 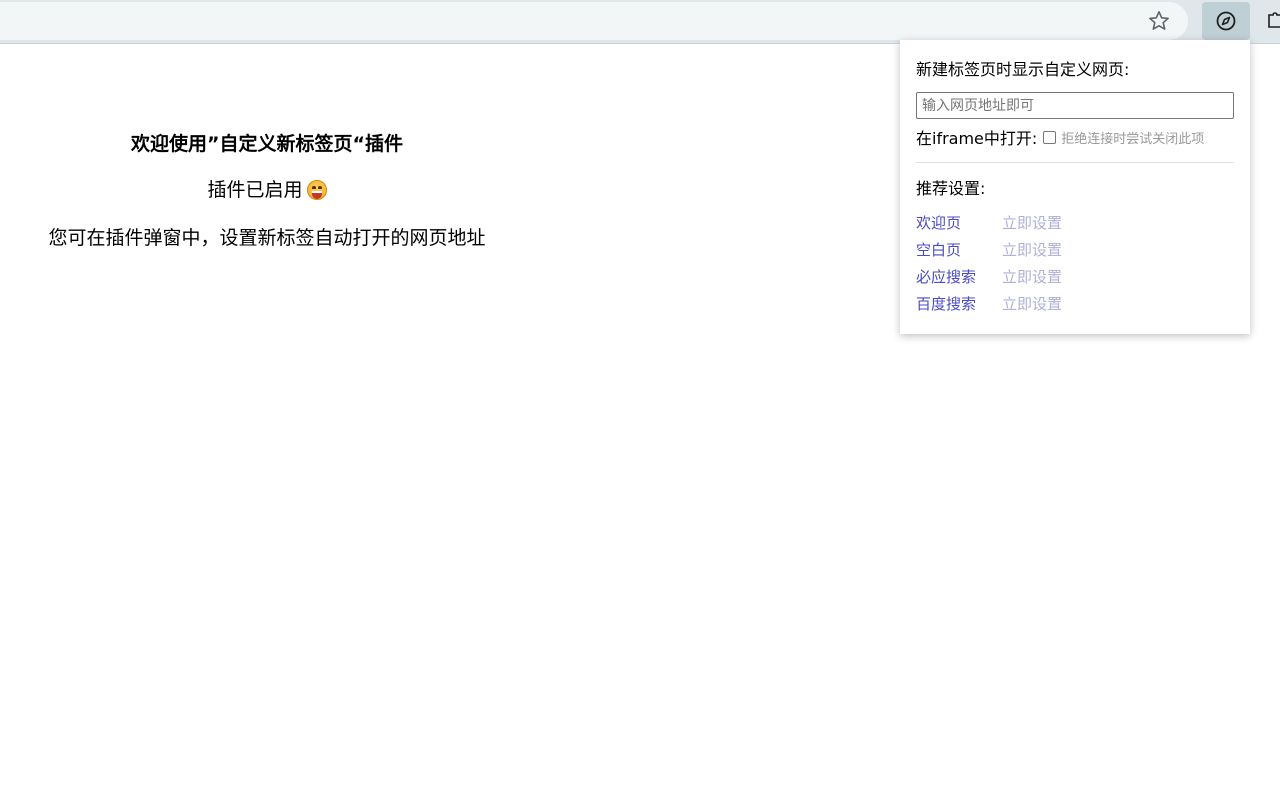 I want to click on divider, so click(x=1075, y=162).